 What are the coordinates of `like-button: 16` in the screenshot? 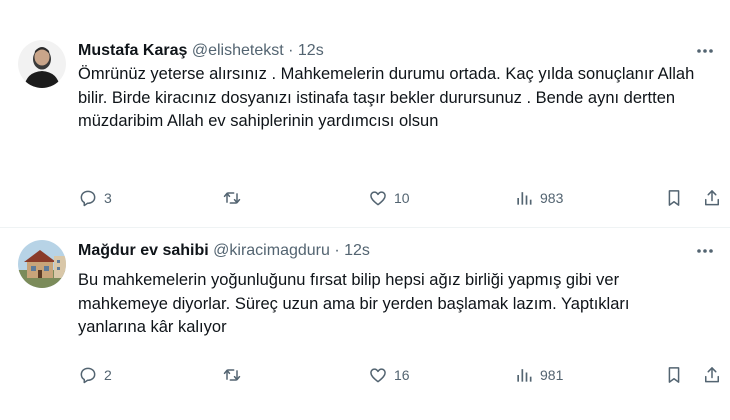 It's located at (389, 375).